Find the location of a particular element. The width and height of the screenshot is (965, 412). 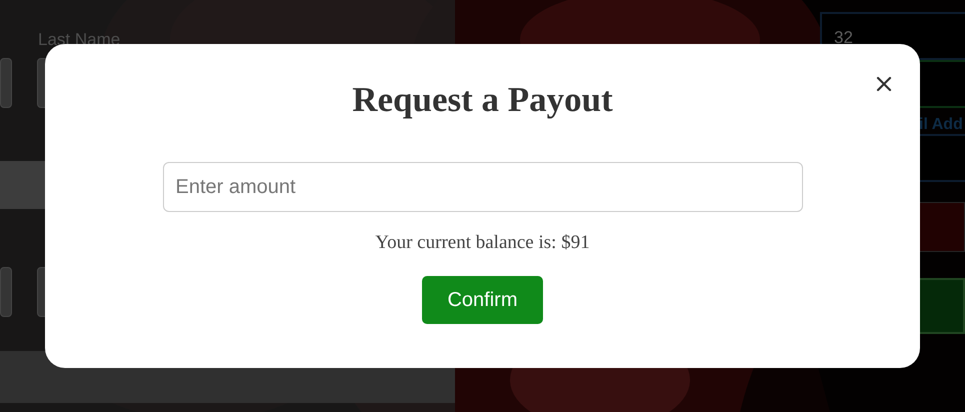

field-label: il Add is located at coordinates (941, 125).